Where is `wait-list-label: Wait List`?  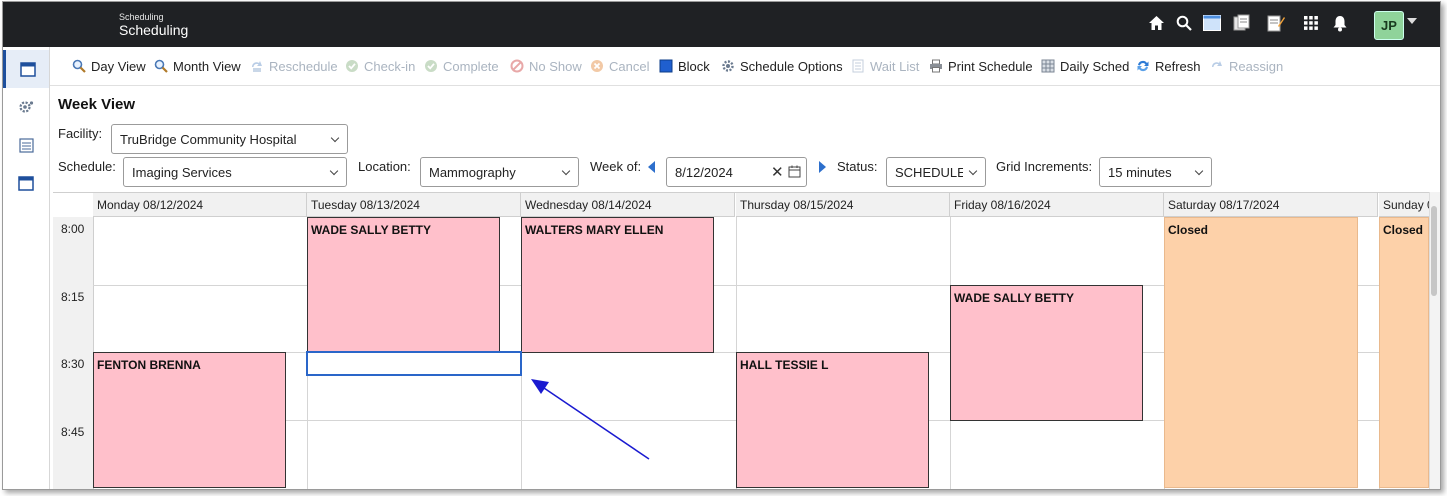 wait-list-label: Wait List is located at coordinates (895, 66).